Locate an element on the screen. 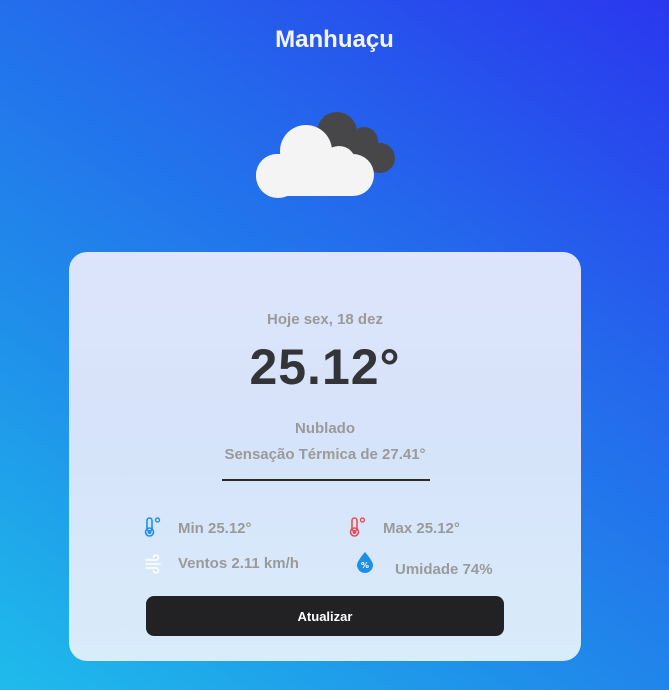 The width and height of the screenshot is (669, 690). current-temperature: 25.12° is located at coordinates (325, 367).